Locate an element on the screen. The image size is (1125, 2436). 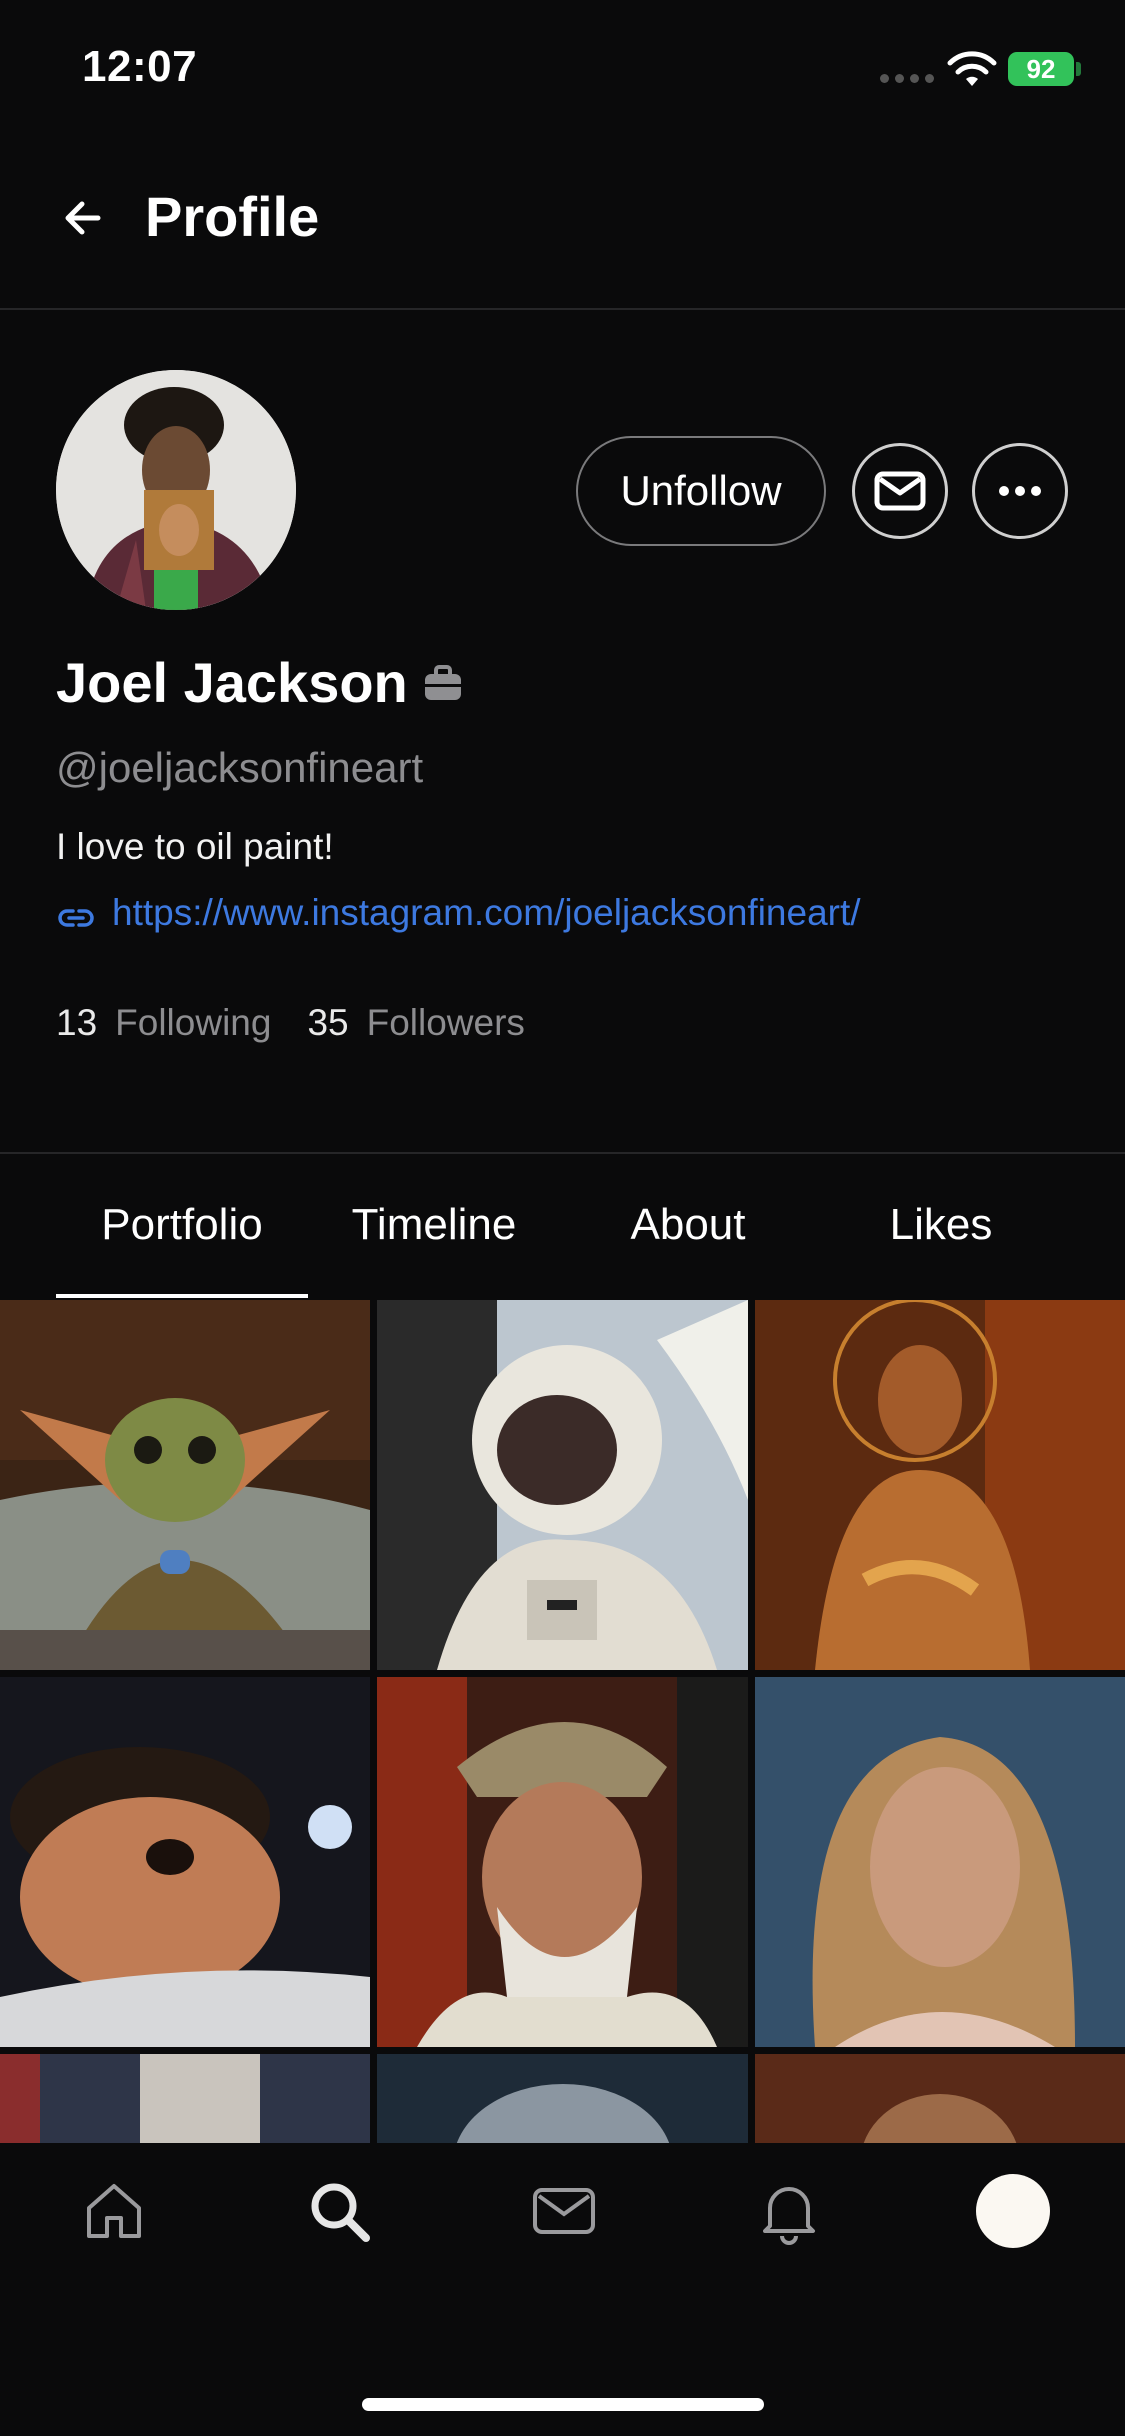
followers-count: 35 is located at coordinates (327, 1023).